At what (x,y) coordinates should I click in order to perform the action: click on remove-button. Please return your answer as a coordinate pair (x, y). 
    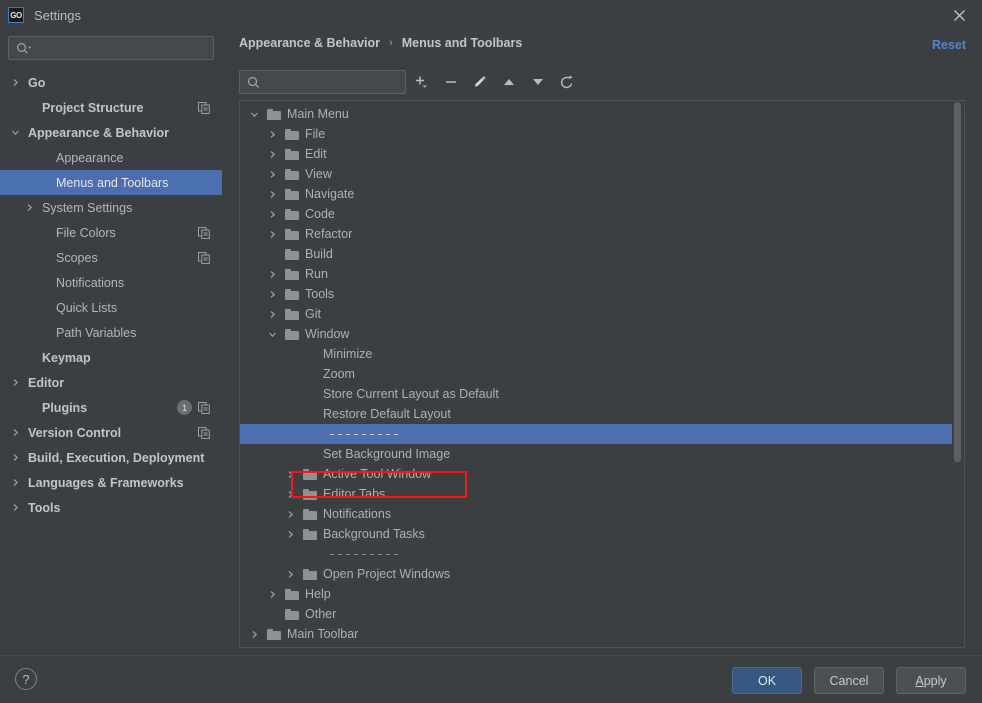
    Looking at the image, I should click on (451, 82).